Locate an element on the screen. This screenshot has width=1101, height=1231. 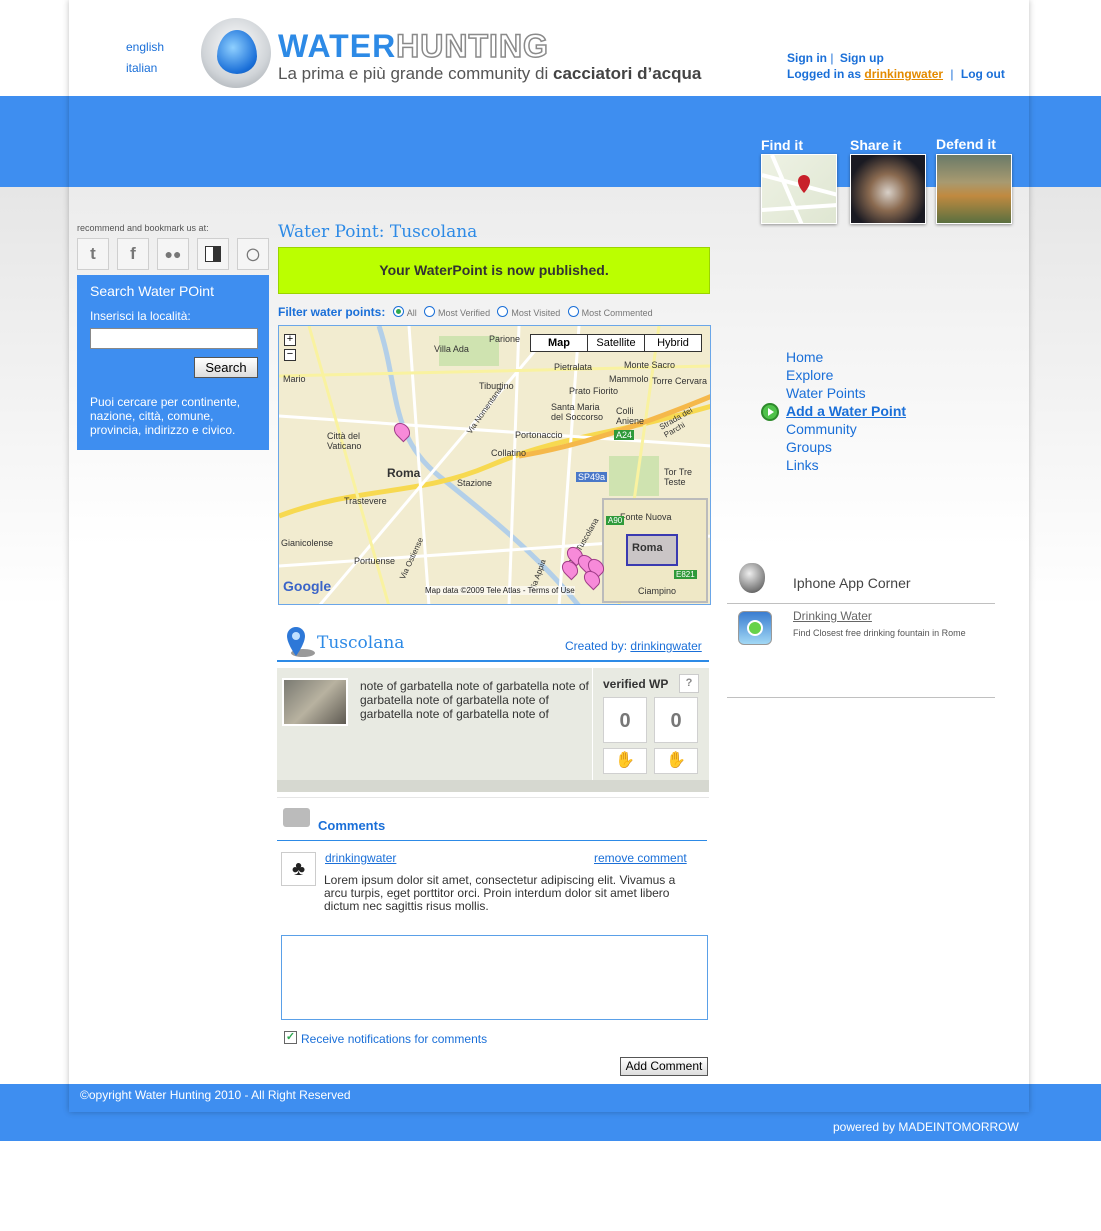
defend-it-label: Defend it is located at coordinates (966, 144).